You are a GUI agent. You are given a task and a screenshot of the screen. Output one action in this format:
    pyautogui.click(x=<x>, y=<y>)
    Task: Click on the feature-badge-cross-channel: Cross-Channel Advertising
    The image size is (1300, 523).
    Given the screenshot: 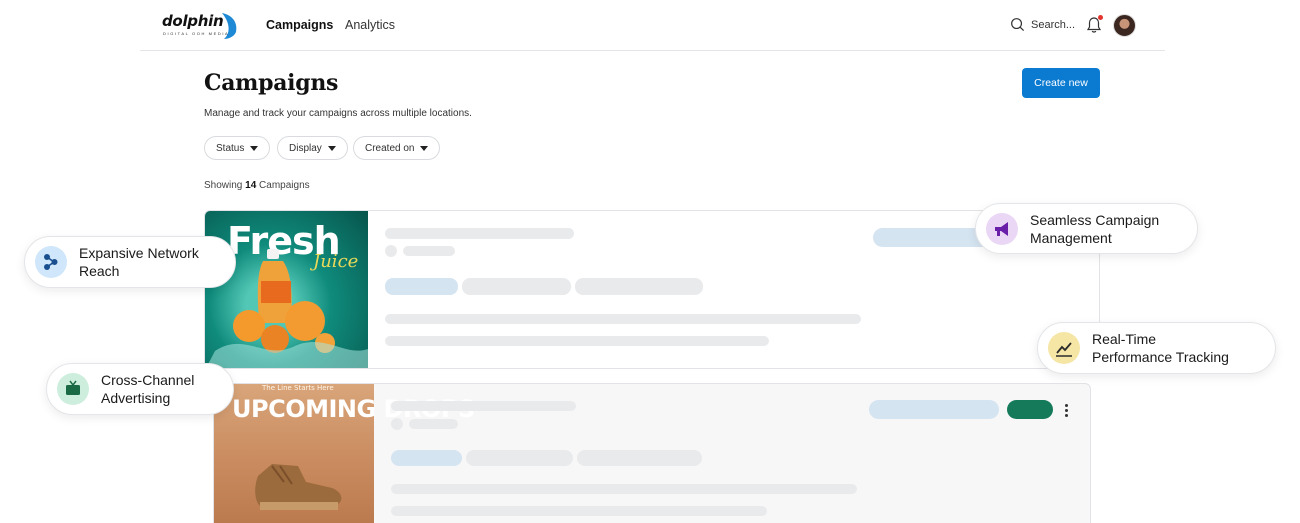 What is the action you would take?
    pyautogui.click(x=140, y=389)
    